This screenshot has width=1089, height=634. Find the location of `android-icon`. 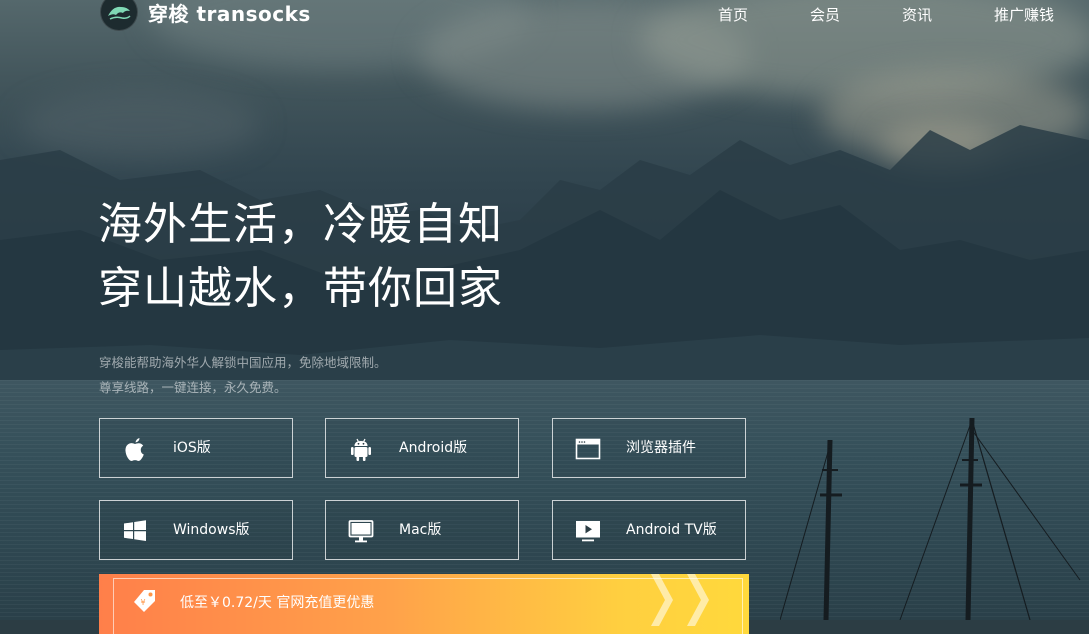

android-icon is located at coordinates (361, 449).